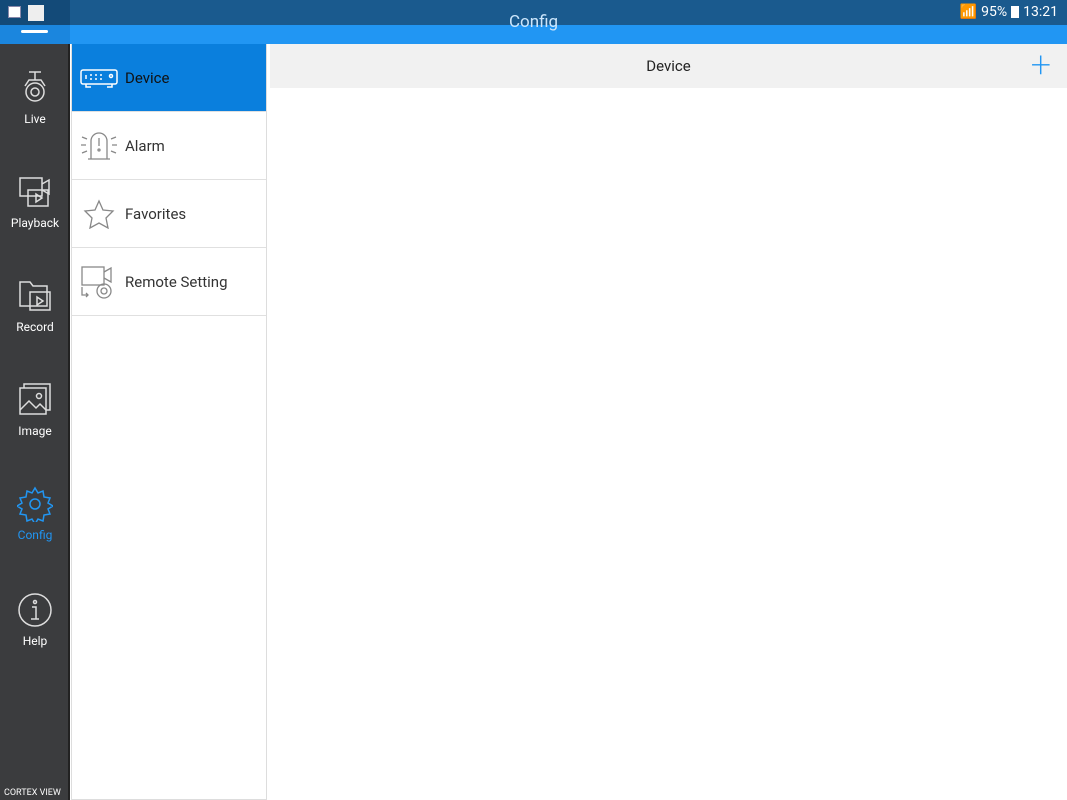 Image resolution: width=1067 pixels, height=800 pixels. What do you see at coordinates (96, 282) in the screenshot?
I see `remote-camera-settings-icon` at bounding box center [96, 282].